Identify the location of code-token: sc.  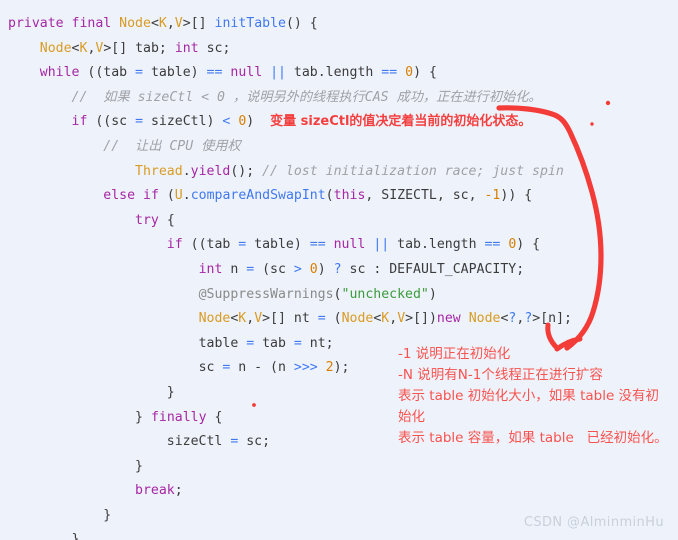
(210, 368).